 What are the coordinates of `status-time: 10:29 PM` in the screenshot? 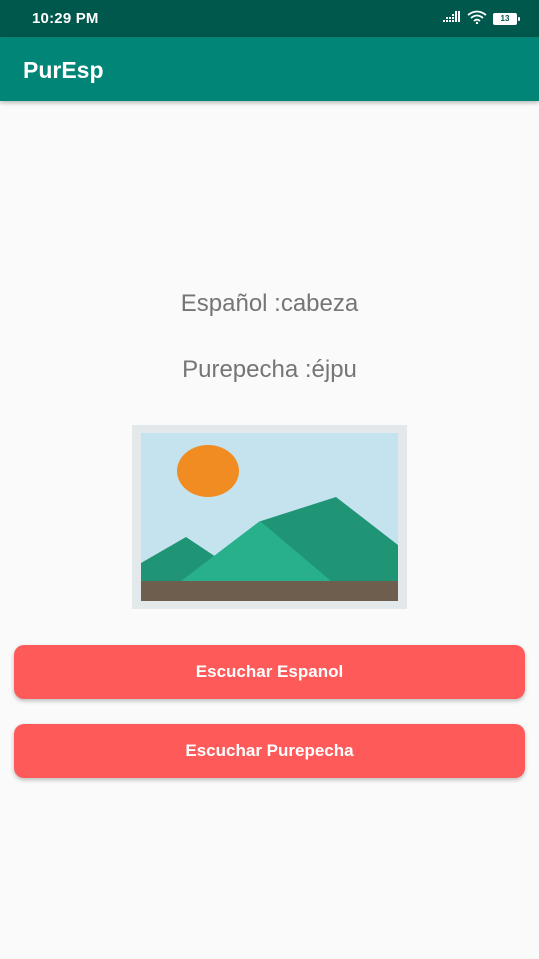 It's located at (65, 18).